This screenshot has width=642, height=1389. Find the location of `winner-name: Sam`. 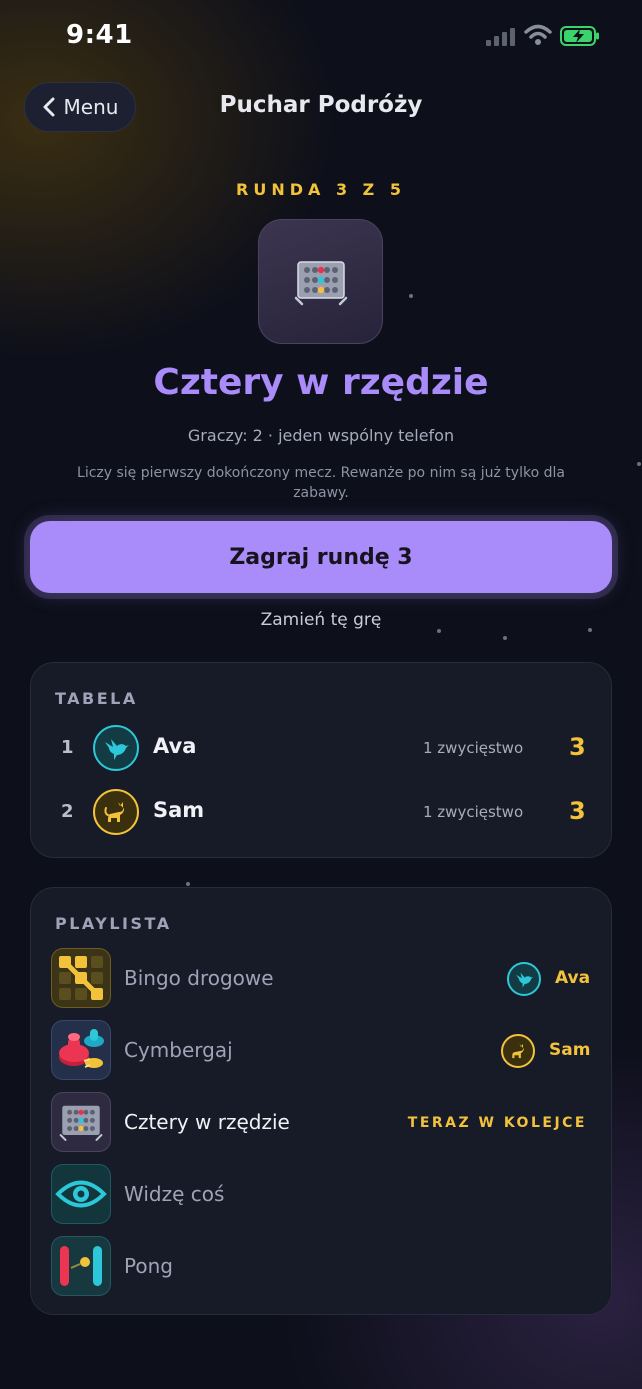

winner-name: Sam is located at coordinates (570, 1050).